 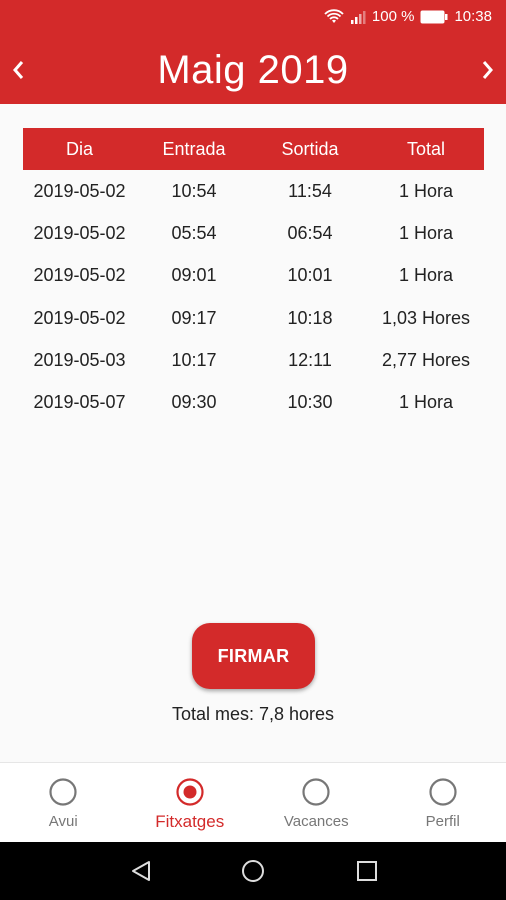 What do you see at coordinates (253, 191) in the screenshot?
I see `table-row: 2019-05-02 10:54 11:54 1 Hora` at bounding box center [253, 191].